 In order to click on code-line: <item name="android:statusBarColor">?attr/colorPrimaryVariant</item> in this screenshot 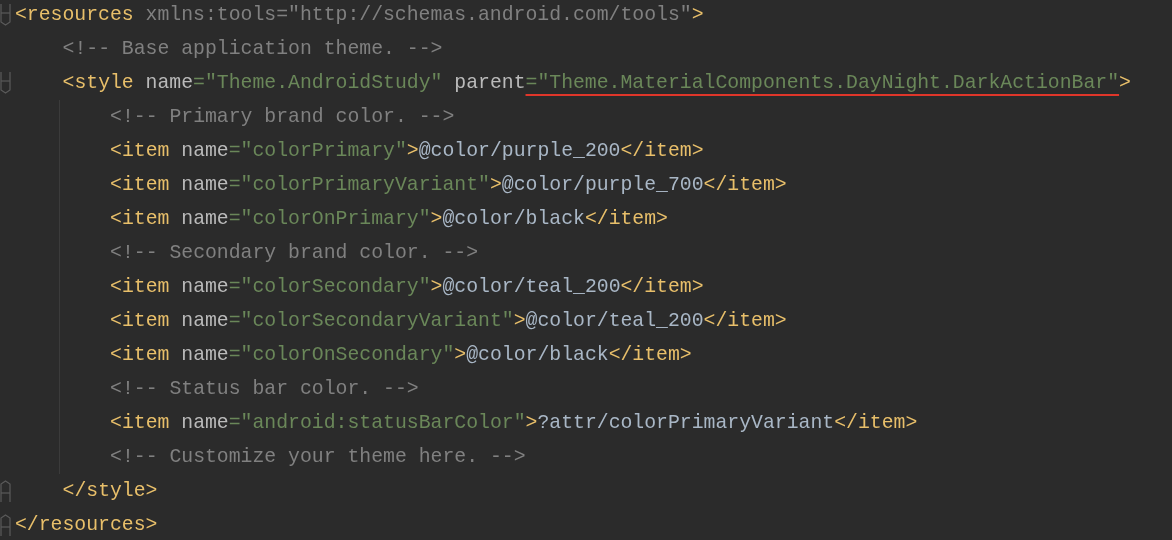, I will do `click(514, 423)`.